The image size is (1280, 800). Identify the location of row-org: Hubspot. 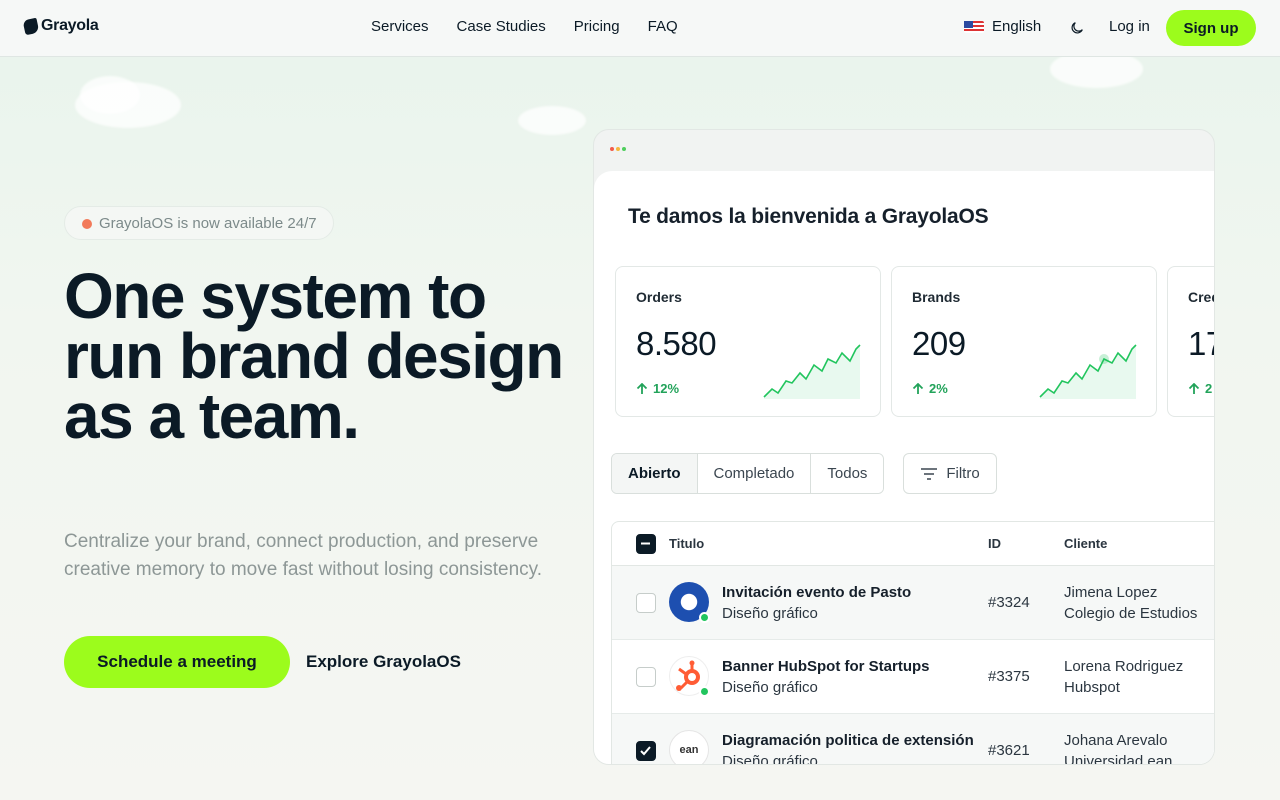
(1092, 687).